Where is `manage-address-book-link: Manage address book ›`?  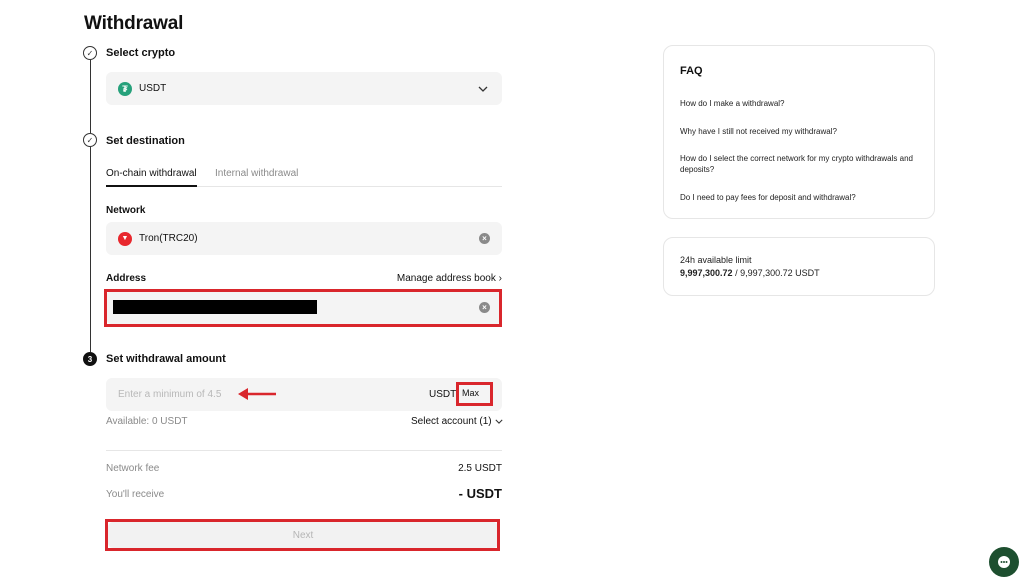
manage-address-book-link: Manage address book › is located at coordinates (449, 278).